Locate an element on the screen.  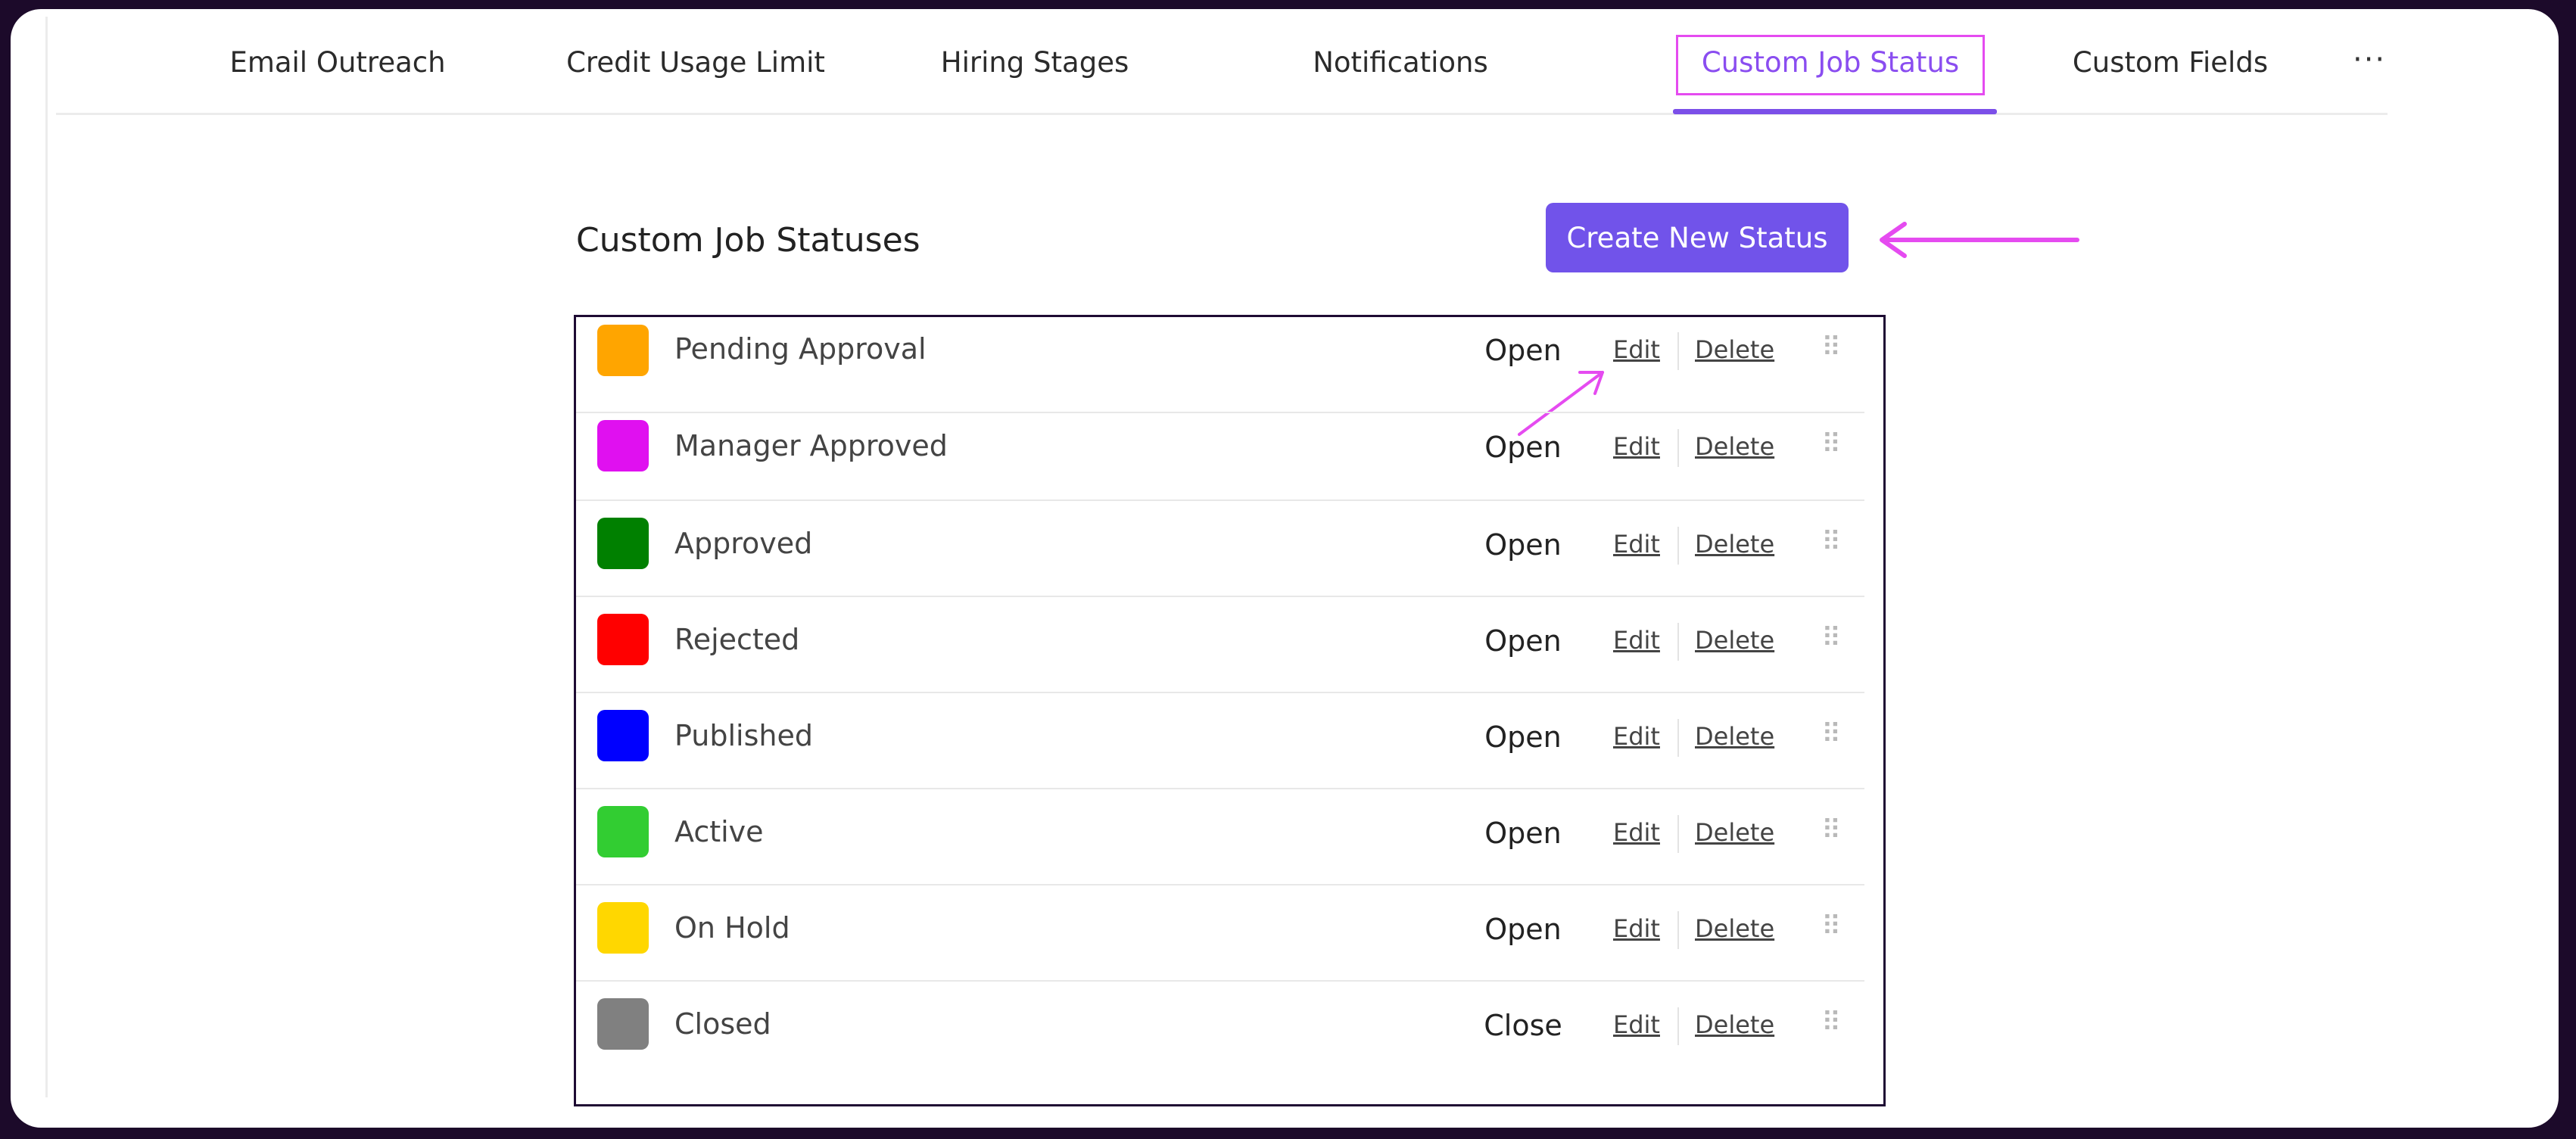
status-name: Pending Approval is located at coordinates (801, 349).